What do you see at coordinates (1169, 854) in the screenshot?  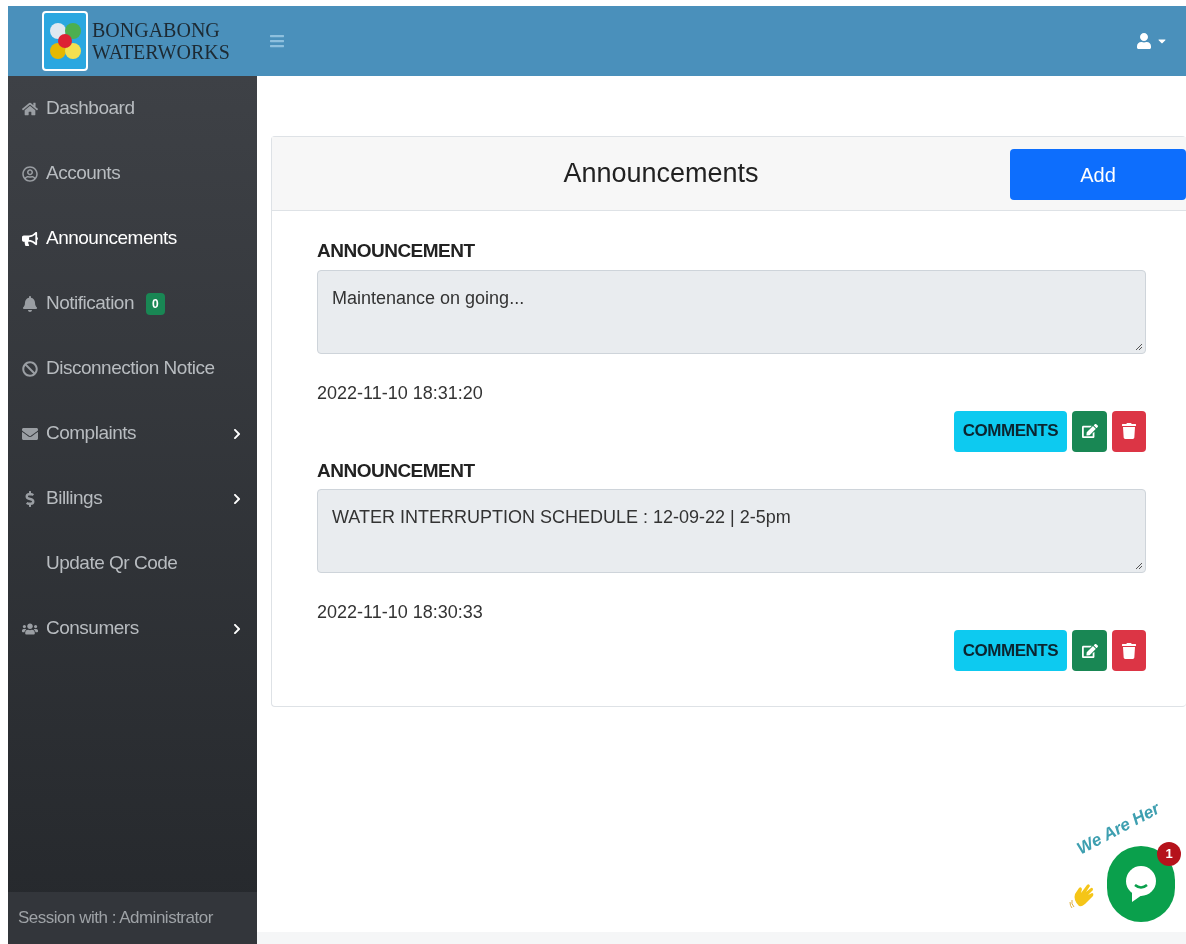 I see `chat-count-badge: 1` at bounding box center [1169, 854].